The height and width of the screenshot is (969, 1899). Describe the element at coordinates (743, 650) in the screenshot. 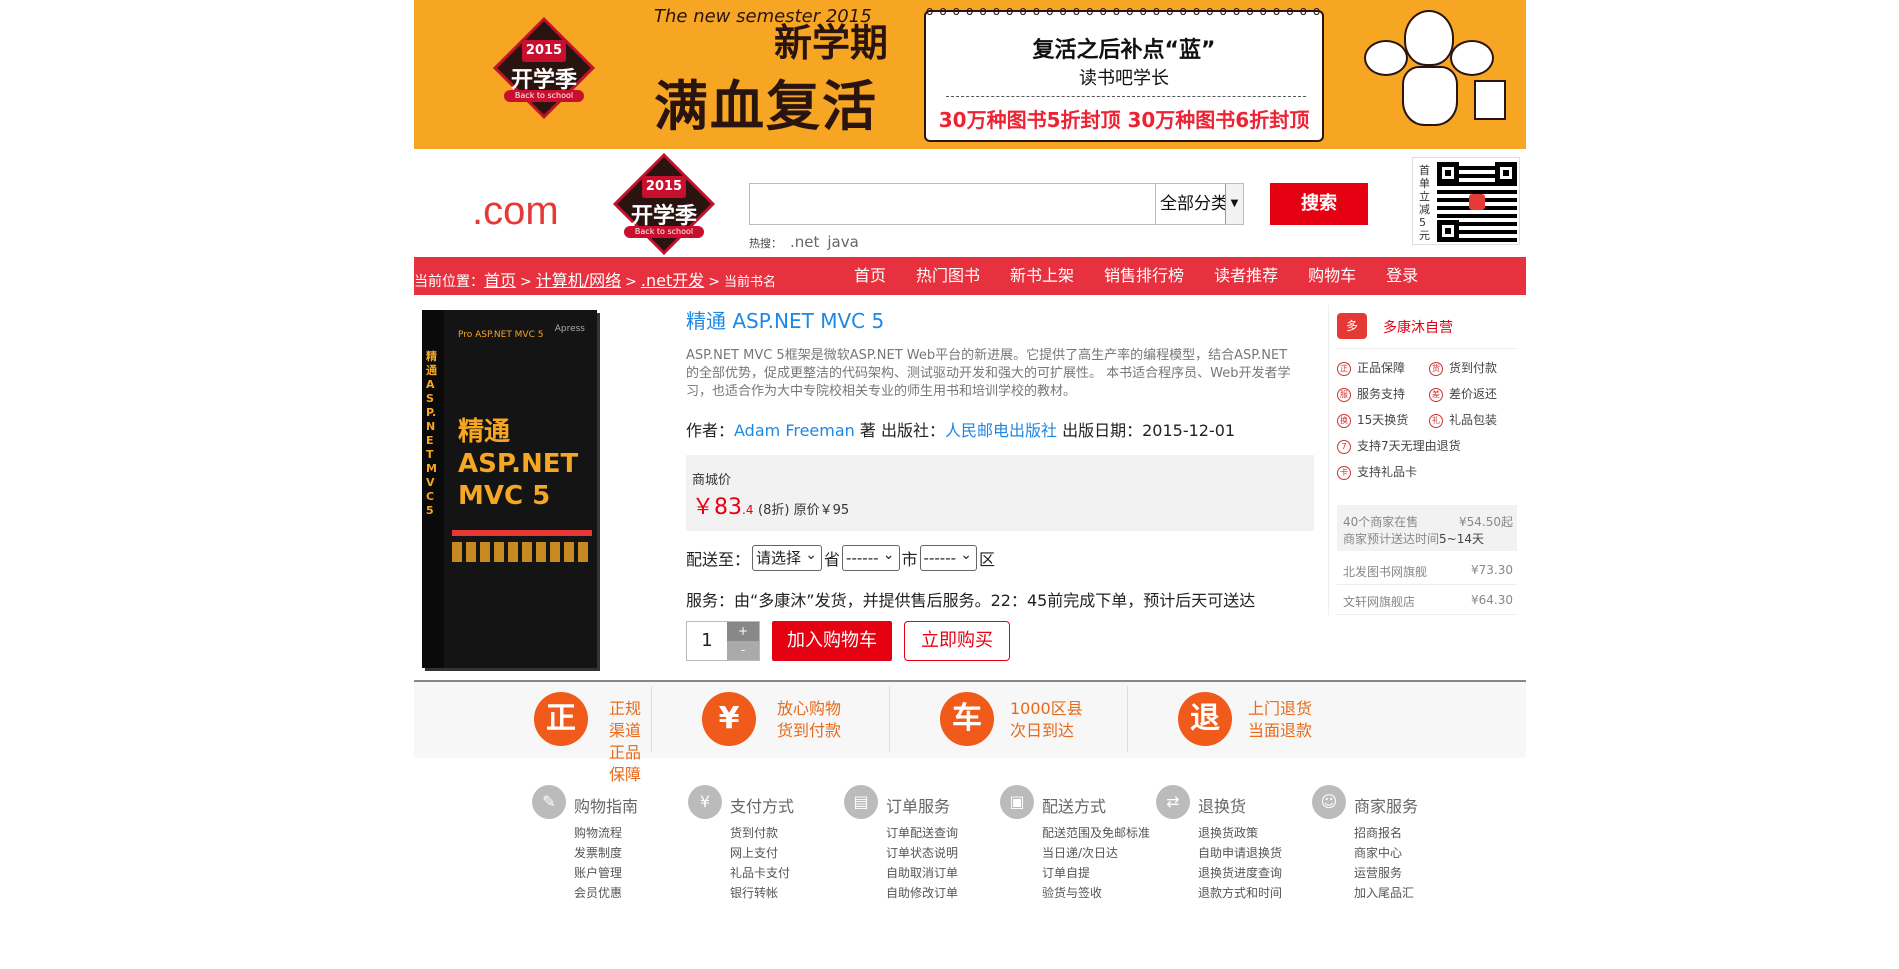

I see `quantity-minus-button: -` at that location.